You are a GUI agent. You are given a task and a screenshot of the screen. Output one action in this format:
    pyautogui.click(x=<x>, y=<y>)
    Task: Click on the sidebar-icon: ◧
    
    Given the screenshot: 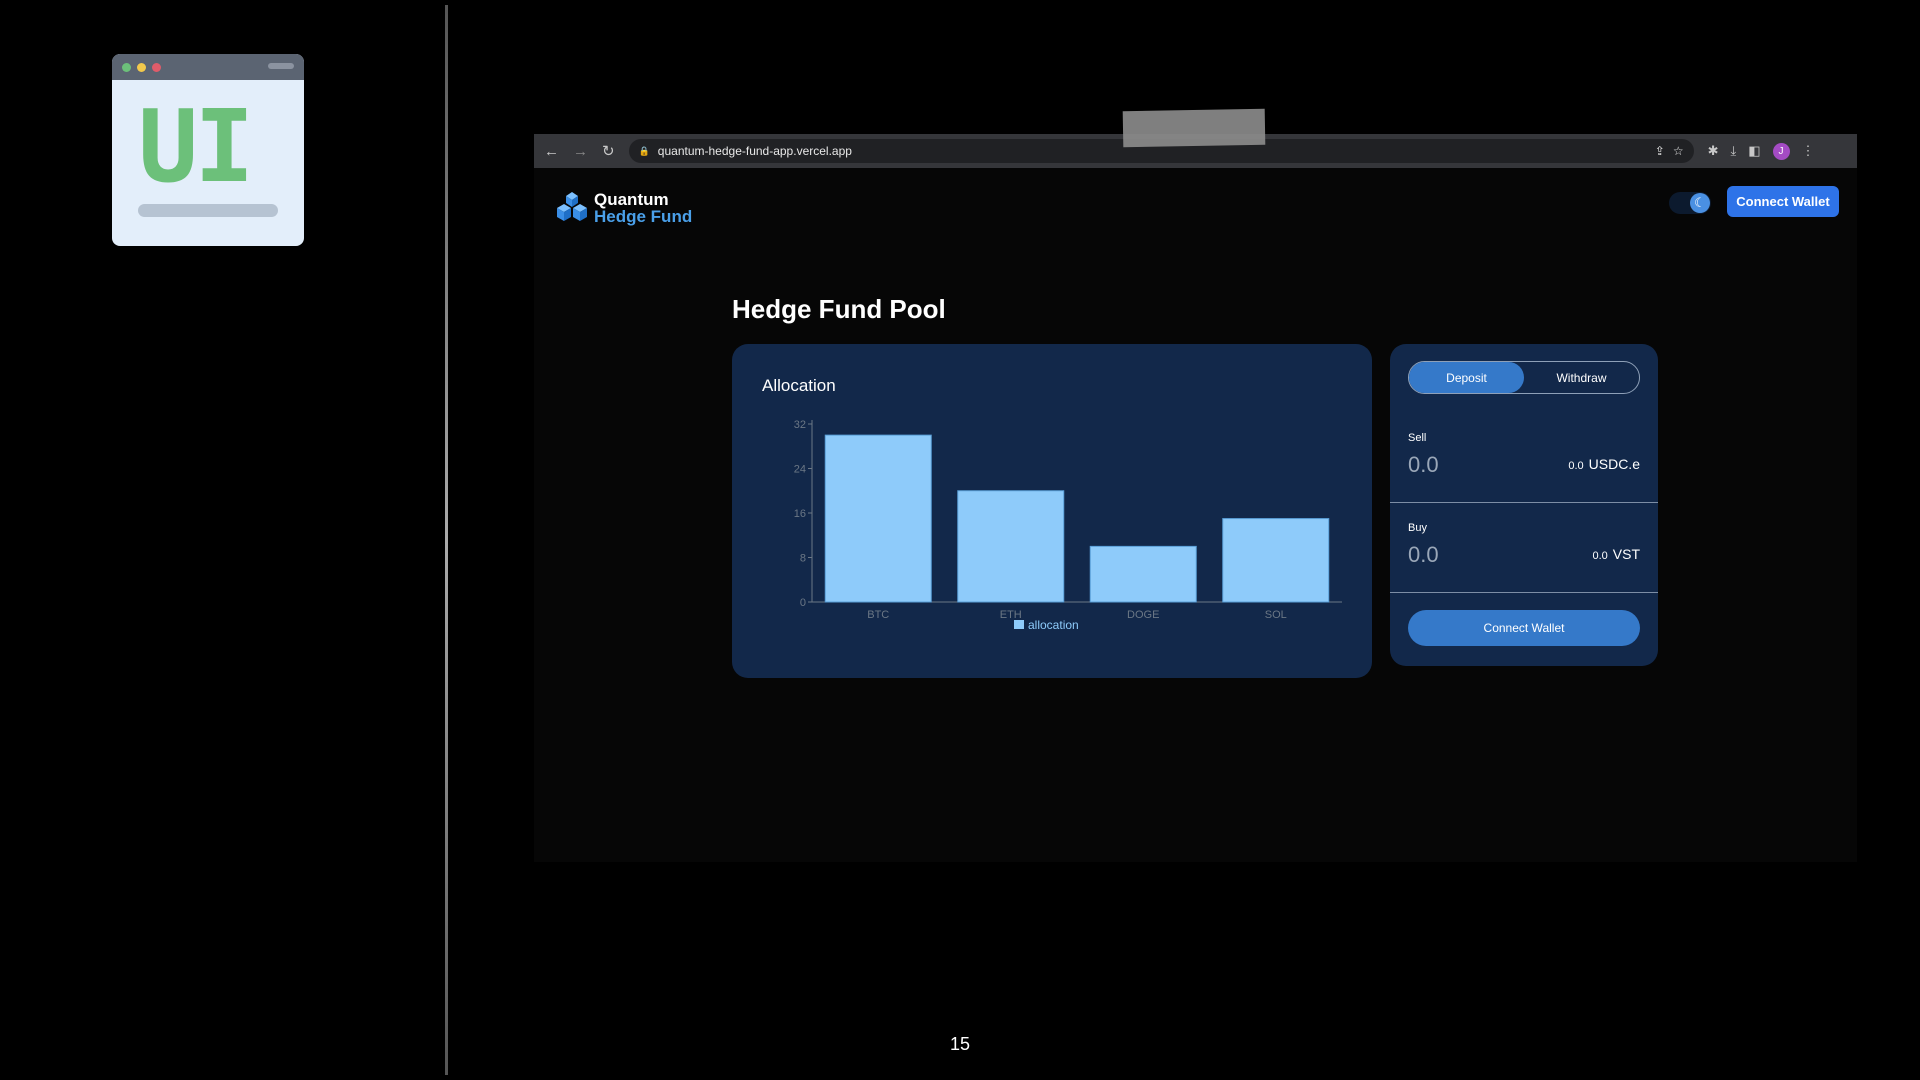 What is the action you would take?
    pyautogui.click(x=1754, y=151)
    